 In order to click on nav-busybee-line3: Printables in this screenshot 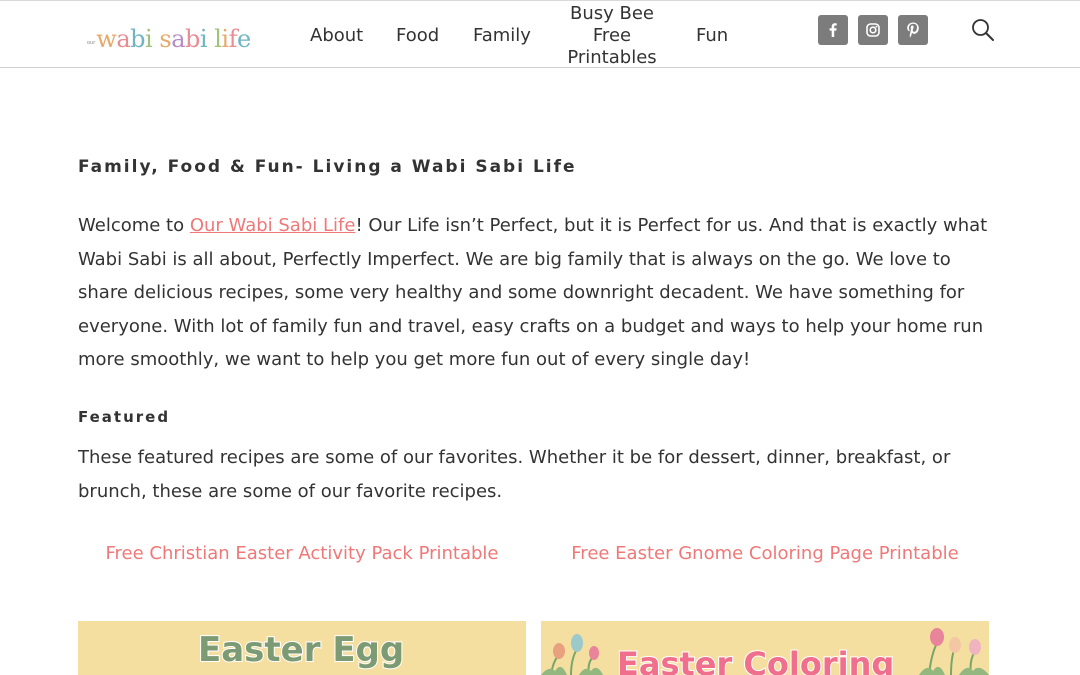, I will do `click(612, 57)`.